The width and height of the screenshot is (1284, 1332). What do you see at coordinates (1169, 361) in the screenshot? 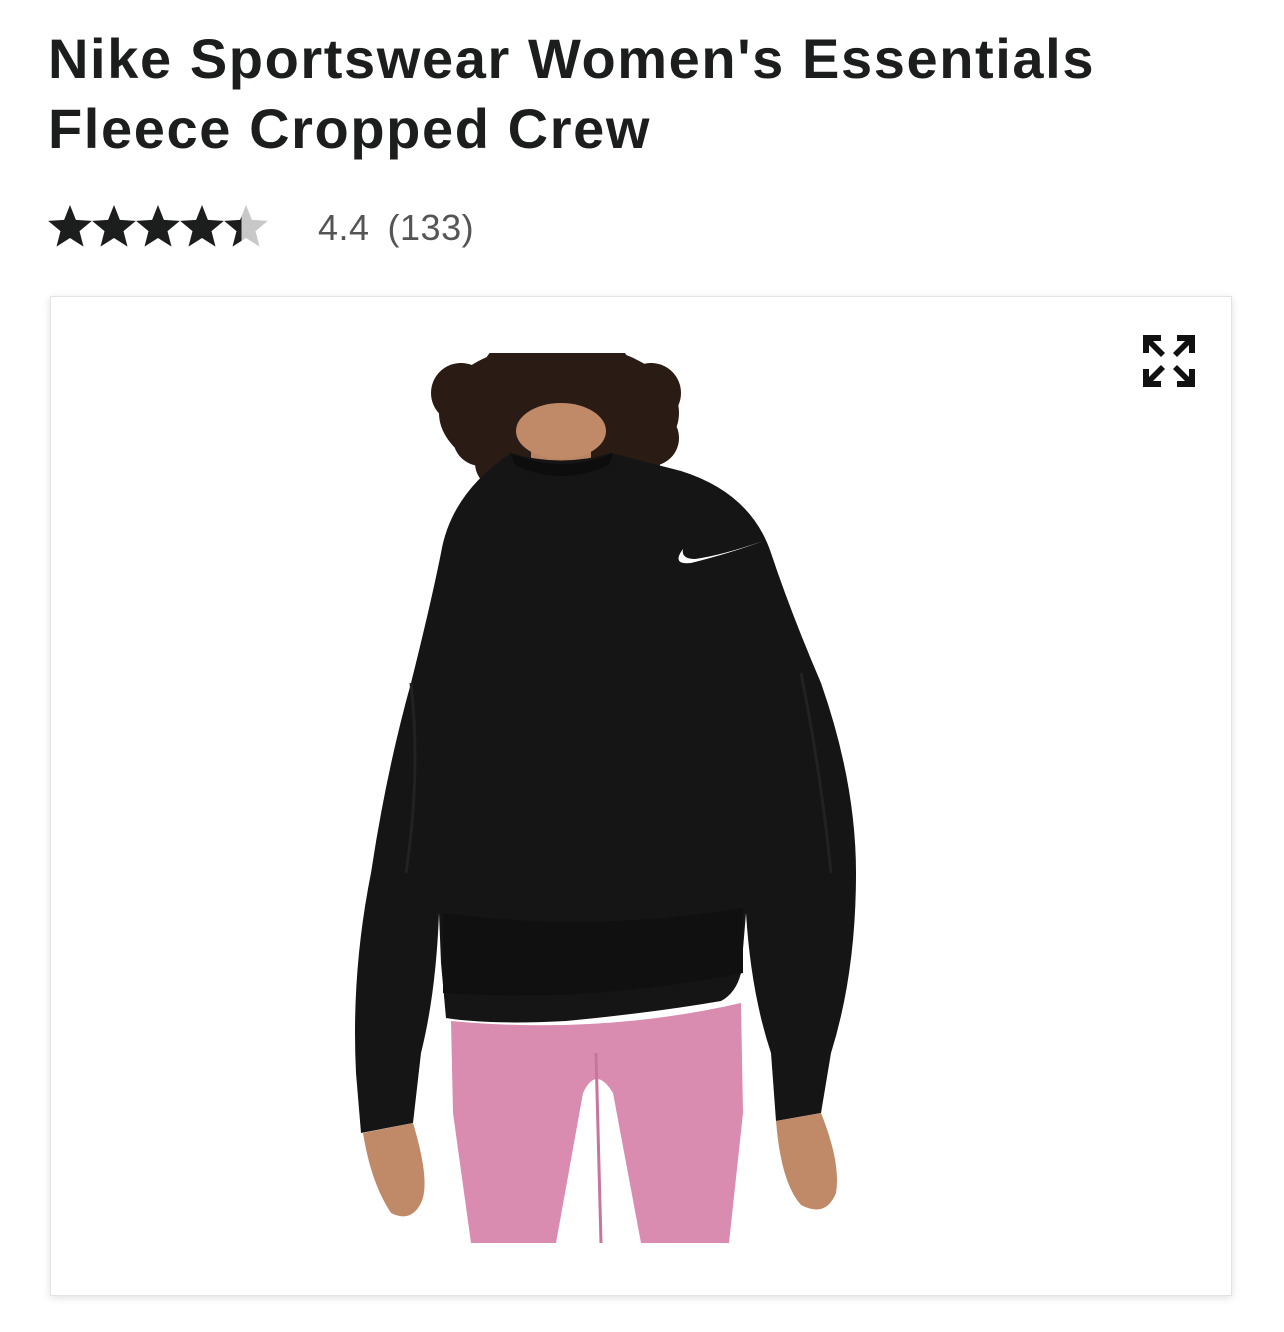
I see `expand-arrows-icon` at bounding box center [1169, 361].